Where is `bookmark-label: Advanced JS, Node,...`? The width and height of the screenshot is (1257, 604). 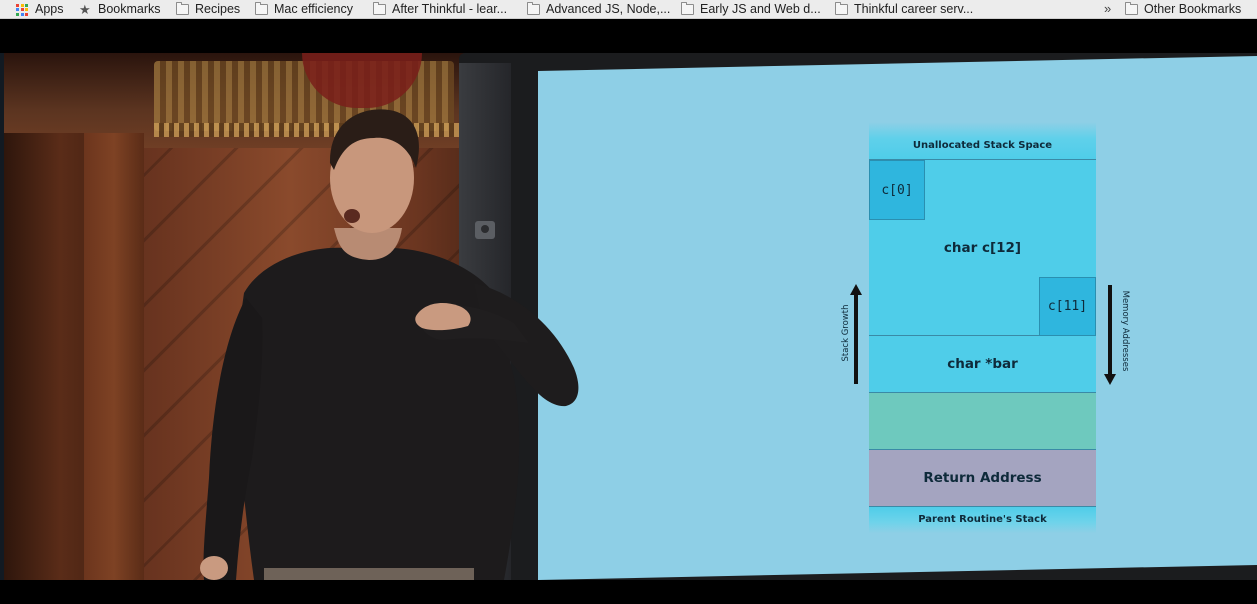
bookmark-label: Advanced JS, Node,... is located at coordinates (608, 9).